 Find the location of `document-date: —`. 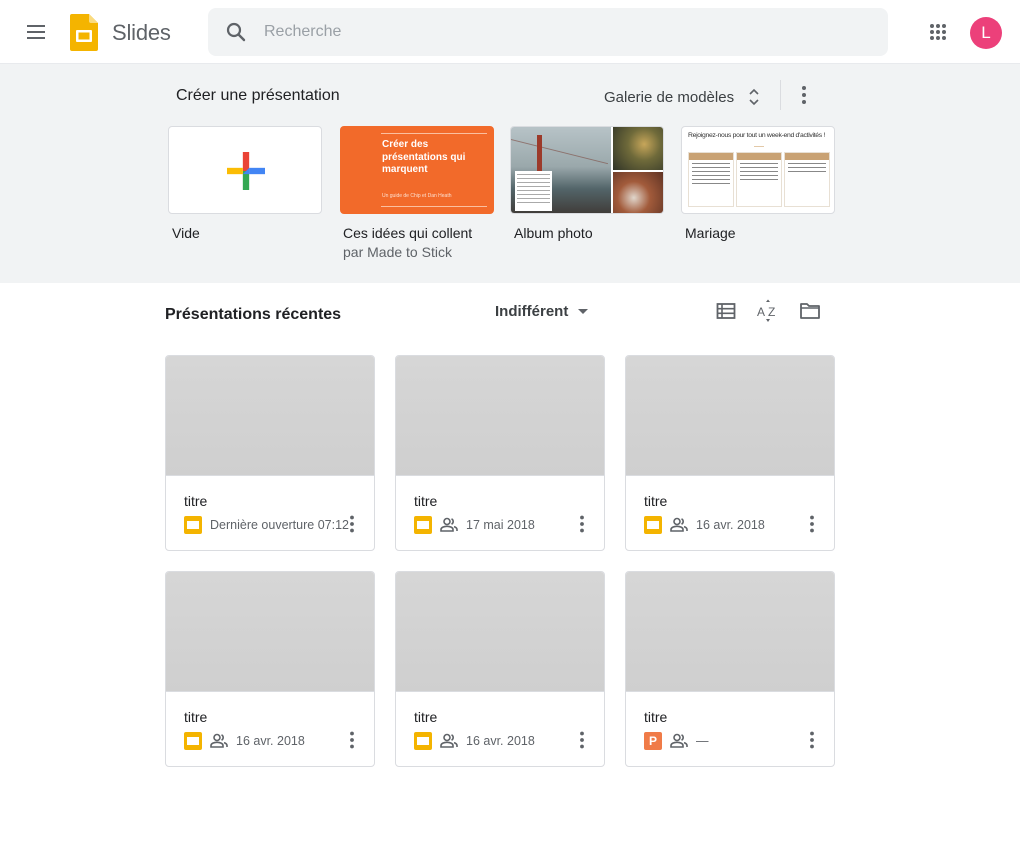

document-date: — is located at coordinates (702, 741).